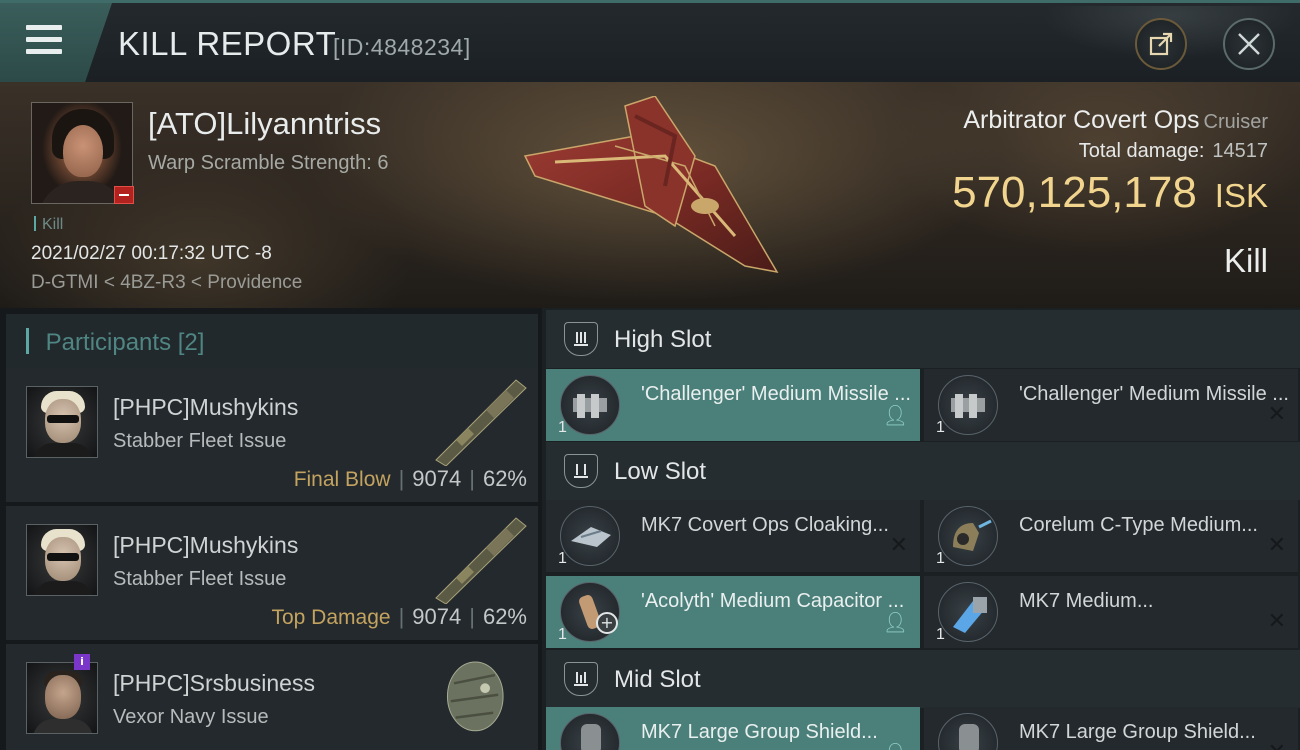 The width and height of the screenshot is (1300, 750). Describe the element at coordinates (214, 683) in the screenshot. I see `participant-name: [PHPC]Srsbusiness` at that location.